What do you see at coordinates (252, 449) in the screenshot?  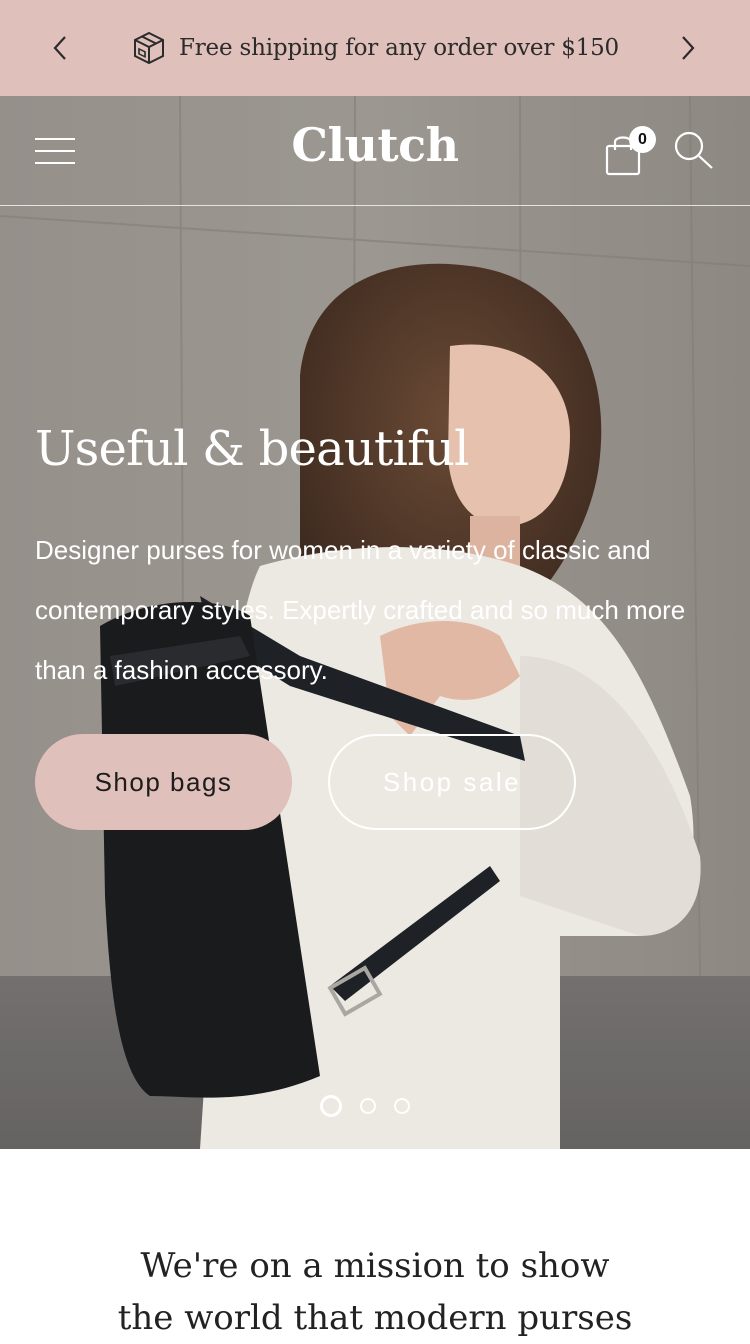 I see `hero-title: Useful & beautiful` at bounding box center [252, 449].